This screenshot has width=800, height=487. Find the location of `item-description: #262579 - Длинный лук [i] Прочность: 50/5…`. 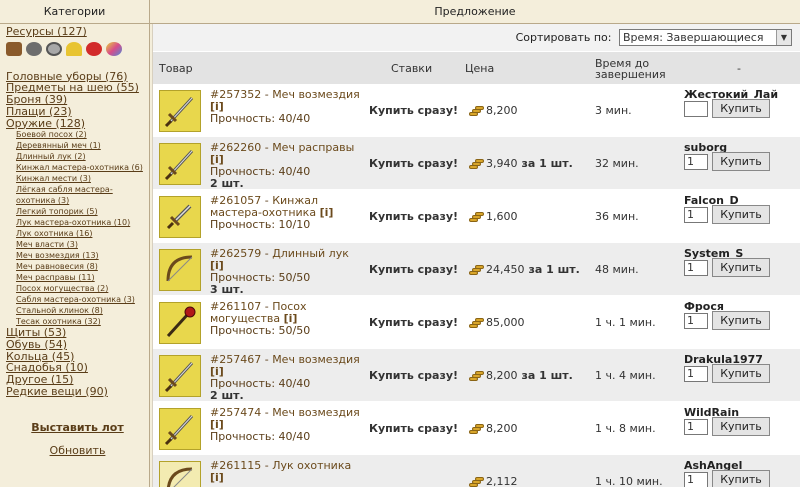

item-description: #262579 - Длинный лук [i] Прочность: 50/5… is located at coordinates (279, 271).